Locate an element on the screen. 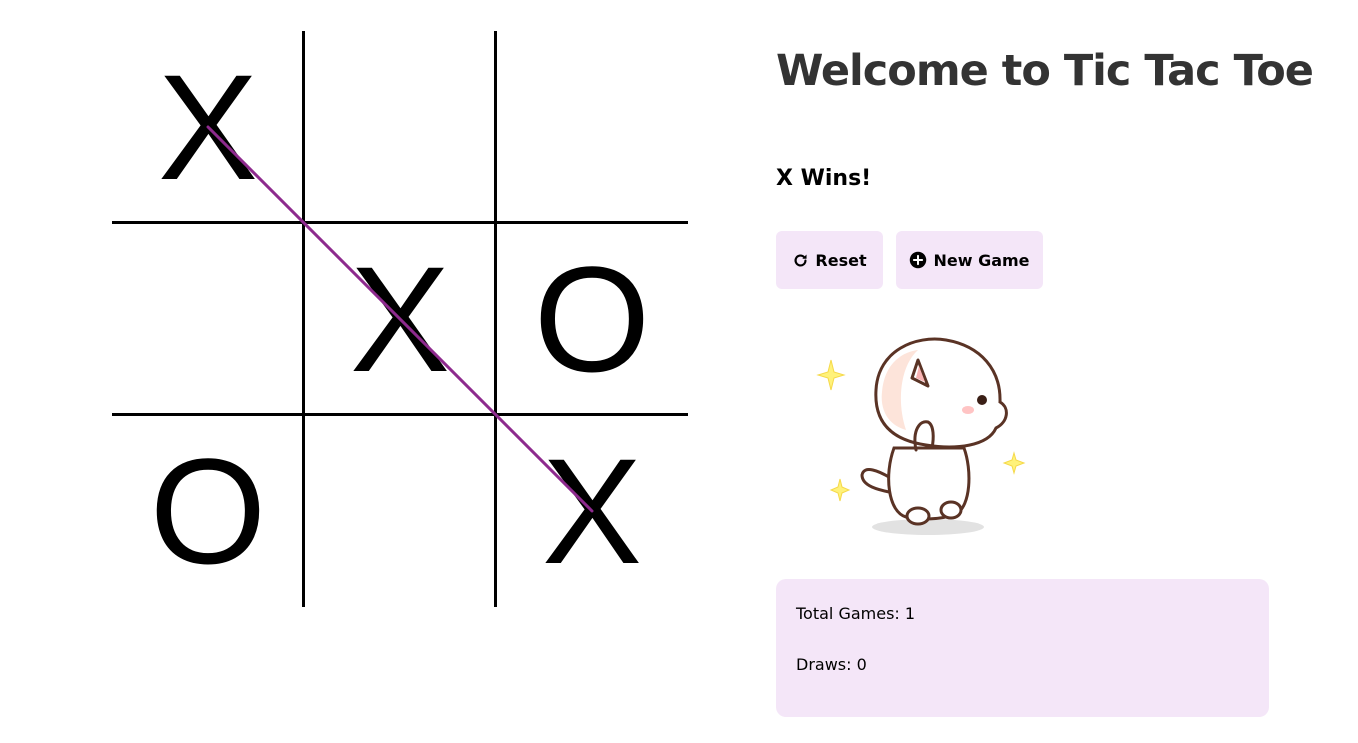 Image resolution: width=1358 pixels, height=743 pixels. reset-button: Reset is located at coordinates (829, 260).